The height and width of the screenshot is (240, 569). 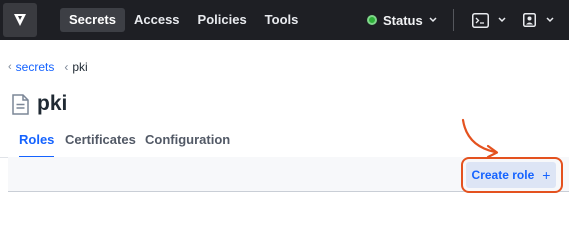 I want to click on console-button, so click(x=489, y=20).